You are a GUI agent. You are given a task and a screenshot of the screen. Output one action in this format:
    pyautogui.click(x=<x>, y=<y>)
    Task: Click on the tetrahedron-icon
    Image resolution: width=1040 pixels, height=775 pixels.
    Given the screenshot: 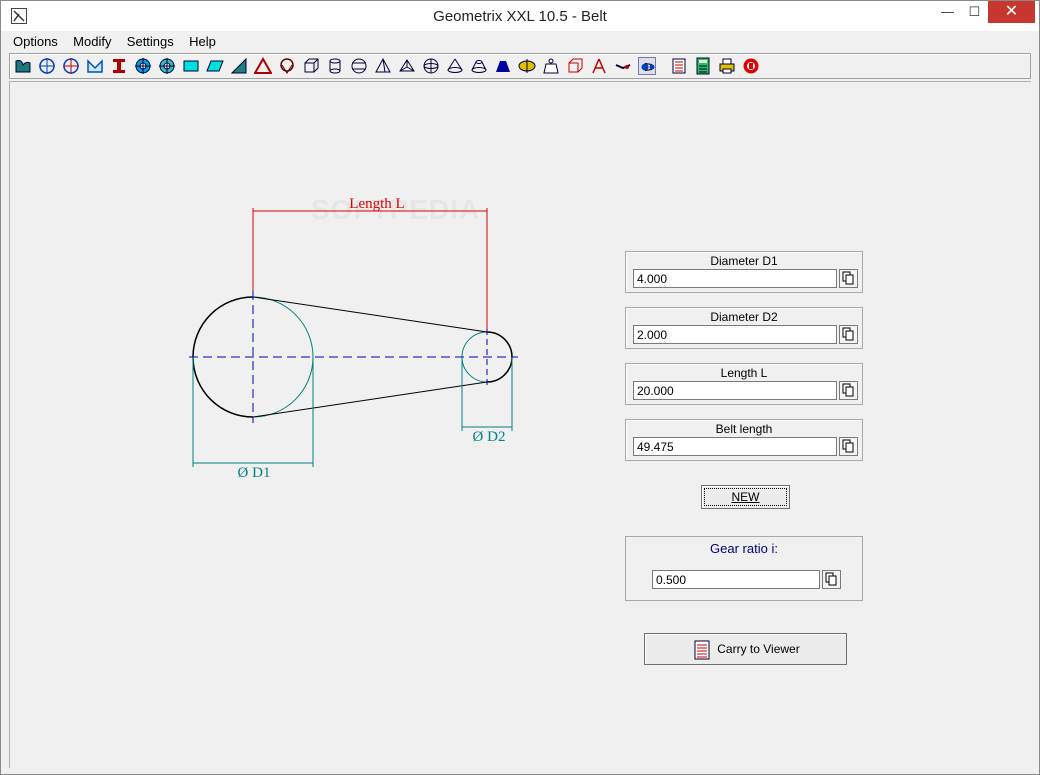 What is the action you would take?
    pyautogui.click(x=407, y=66)
    